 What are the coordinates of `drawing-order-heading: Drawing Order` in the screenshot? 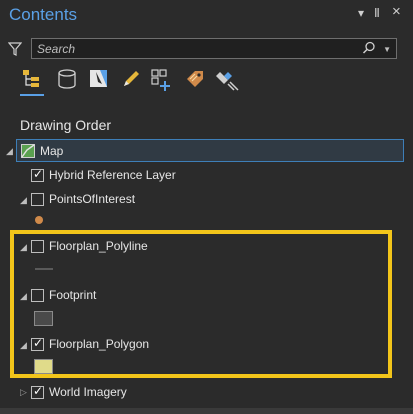 It's located at (66, 125).